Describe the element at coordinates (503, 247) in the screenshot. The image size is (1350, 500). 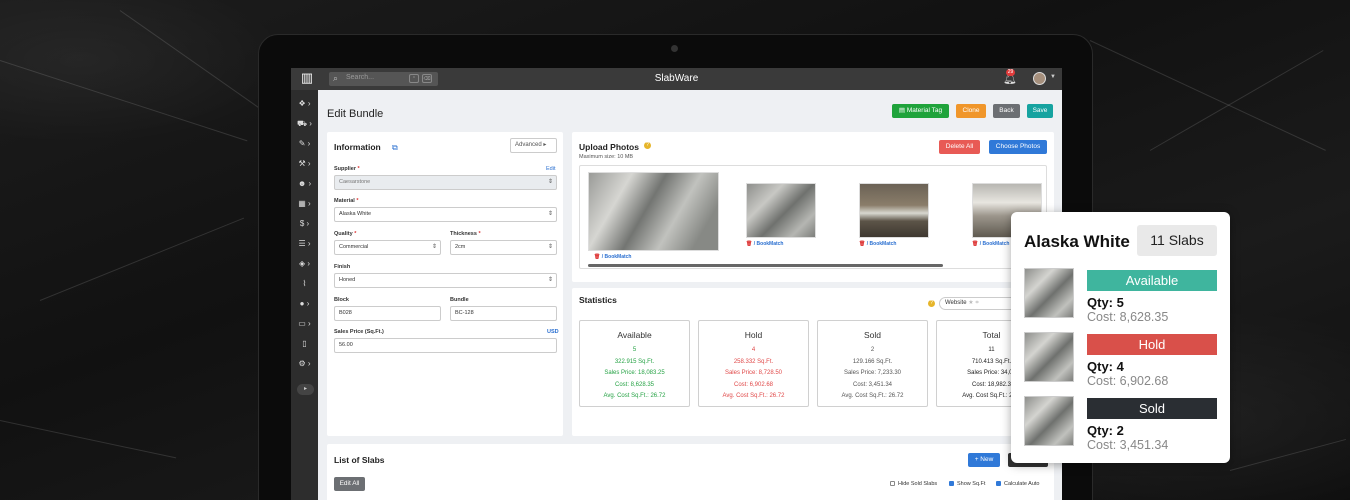
I see `thickness-select: 2cm ⇕` at that location.